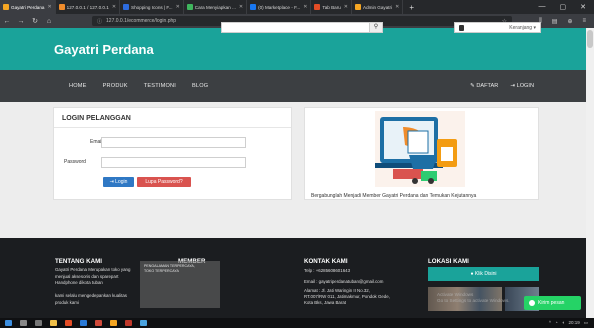 This screenshot has height=328, width=594. I want to click on search-taskbar-icon, so click(23, 323).